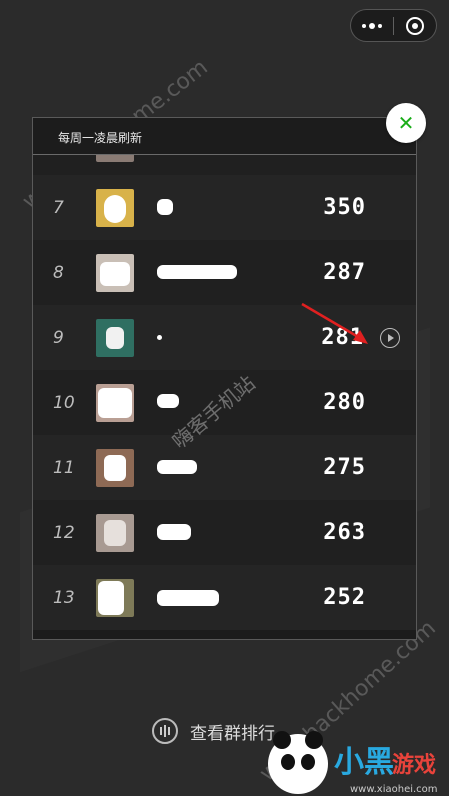 This screenshot has width=449, height=796. I want to click on close-icon: ✕, so click(406, 123).